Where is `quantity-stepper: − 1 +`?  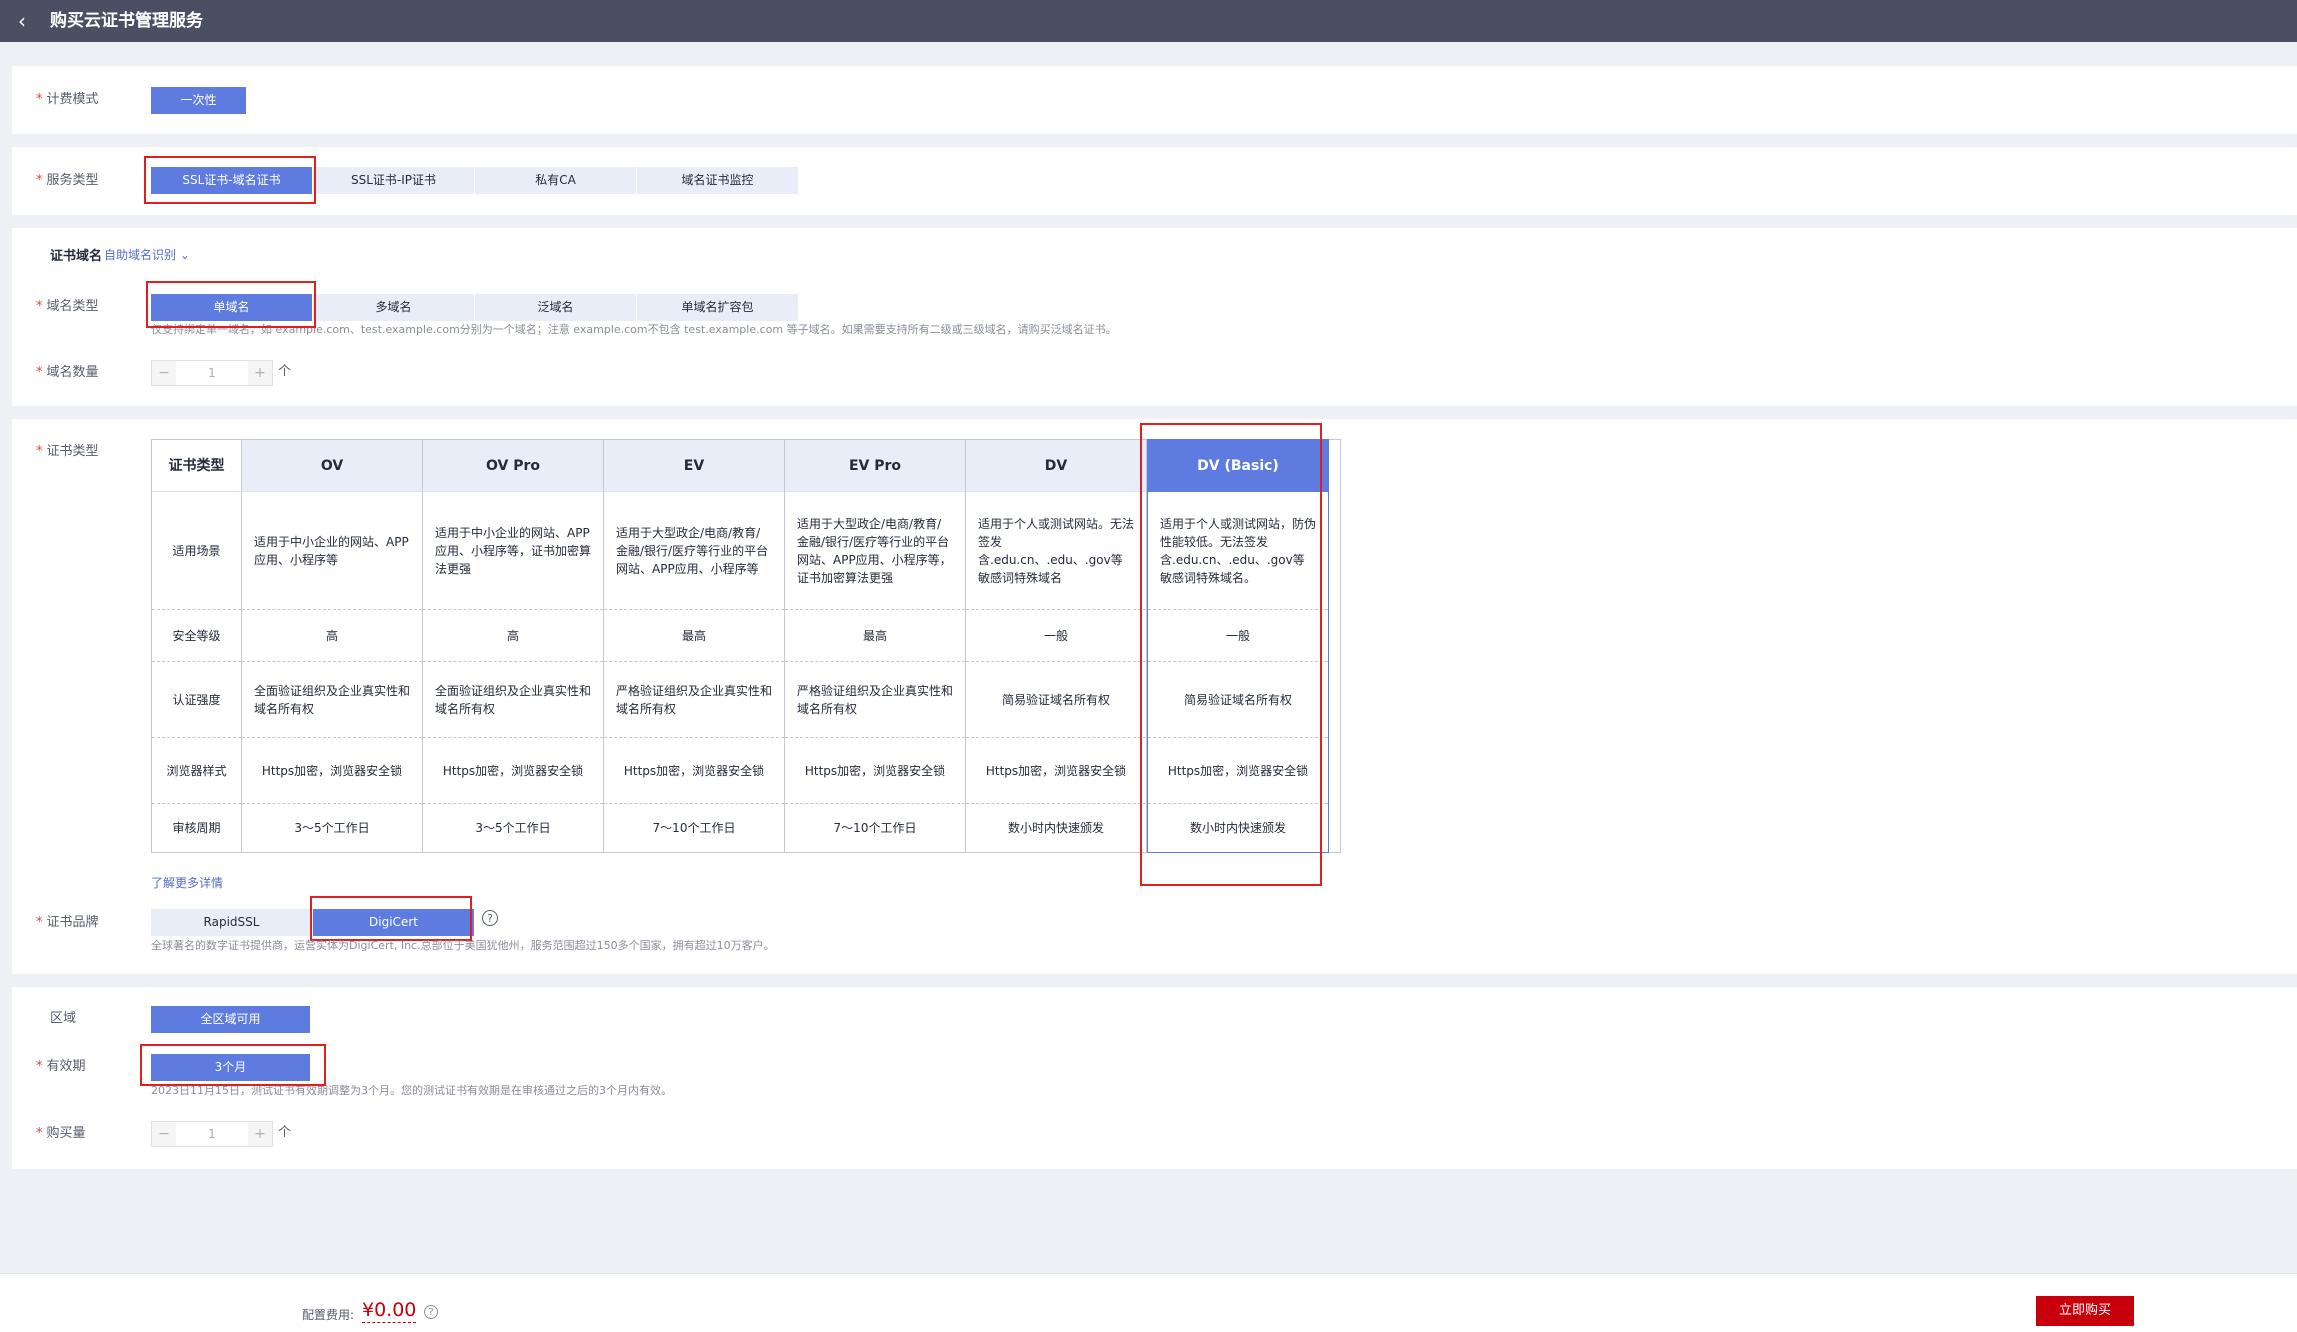 quantity-stepper: − 1 + is located at coordinates (212, 1134).